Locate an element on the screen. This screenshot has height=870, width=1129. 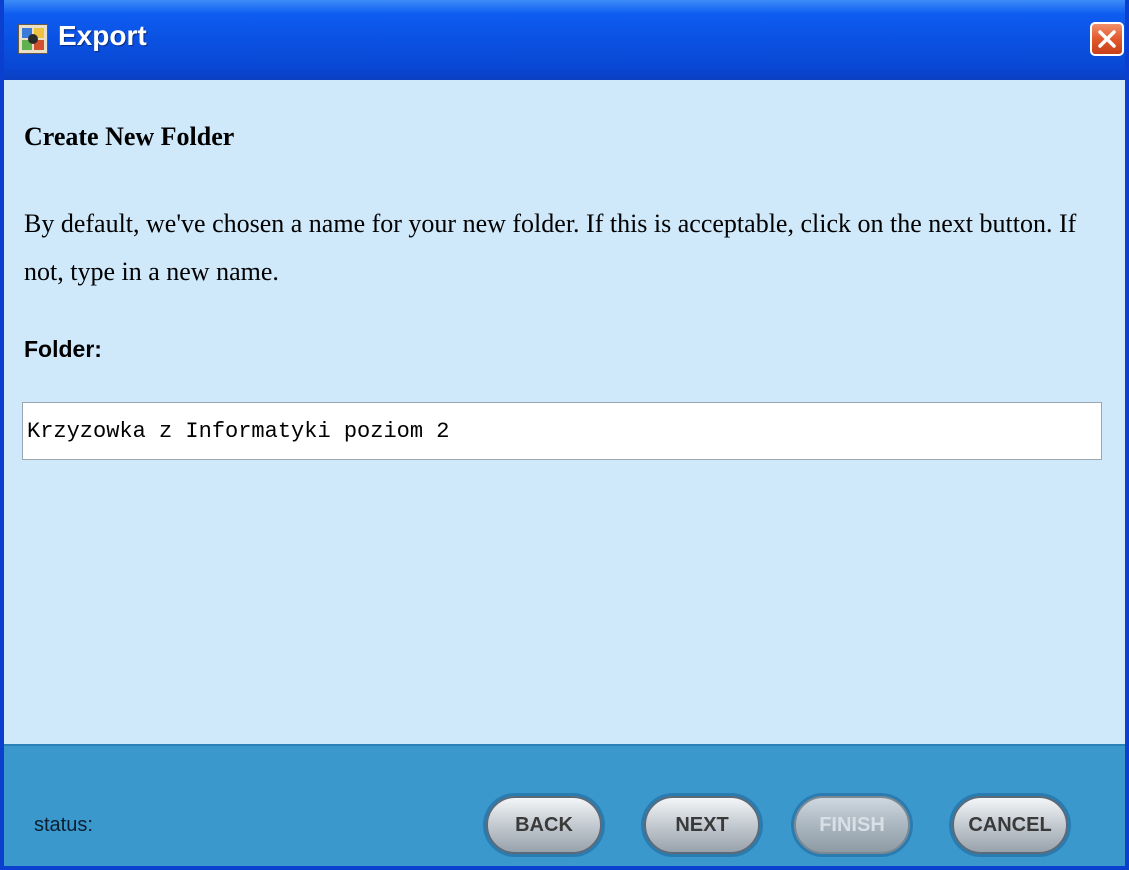
dialog-footer: status: BACK NEXT FINISH CANCEL is located at coordinates (564, 805).